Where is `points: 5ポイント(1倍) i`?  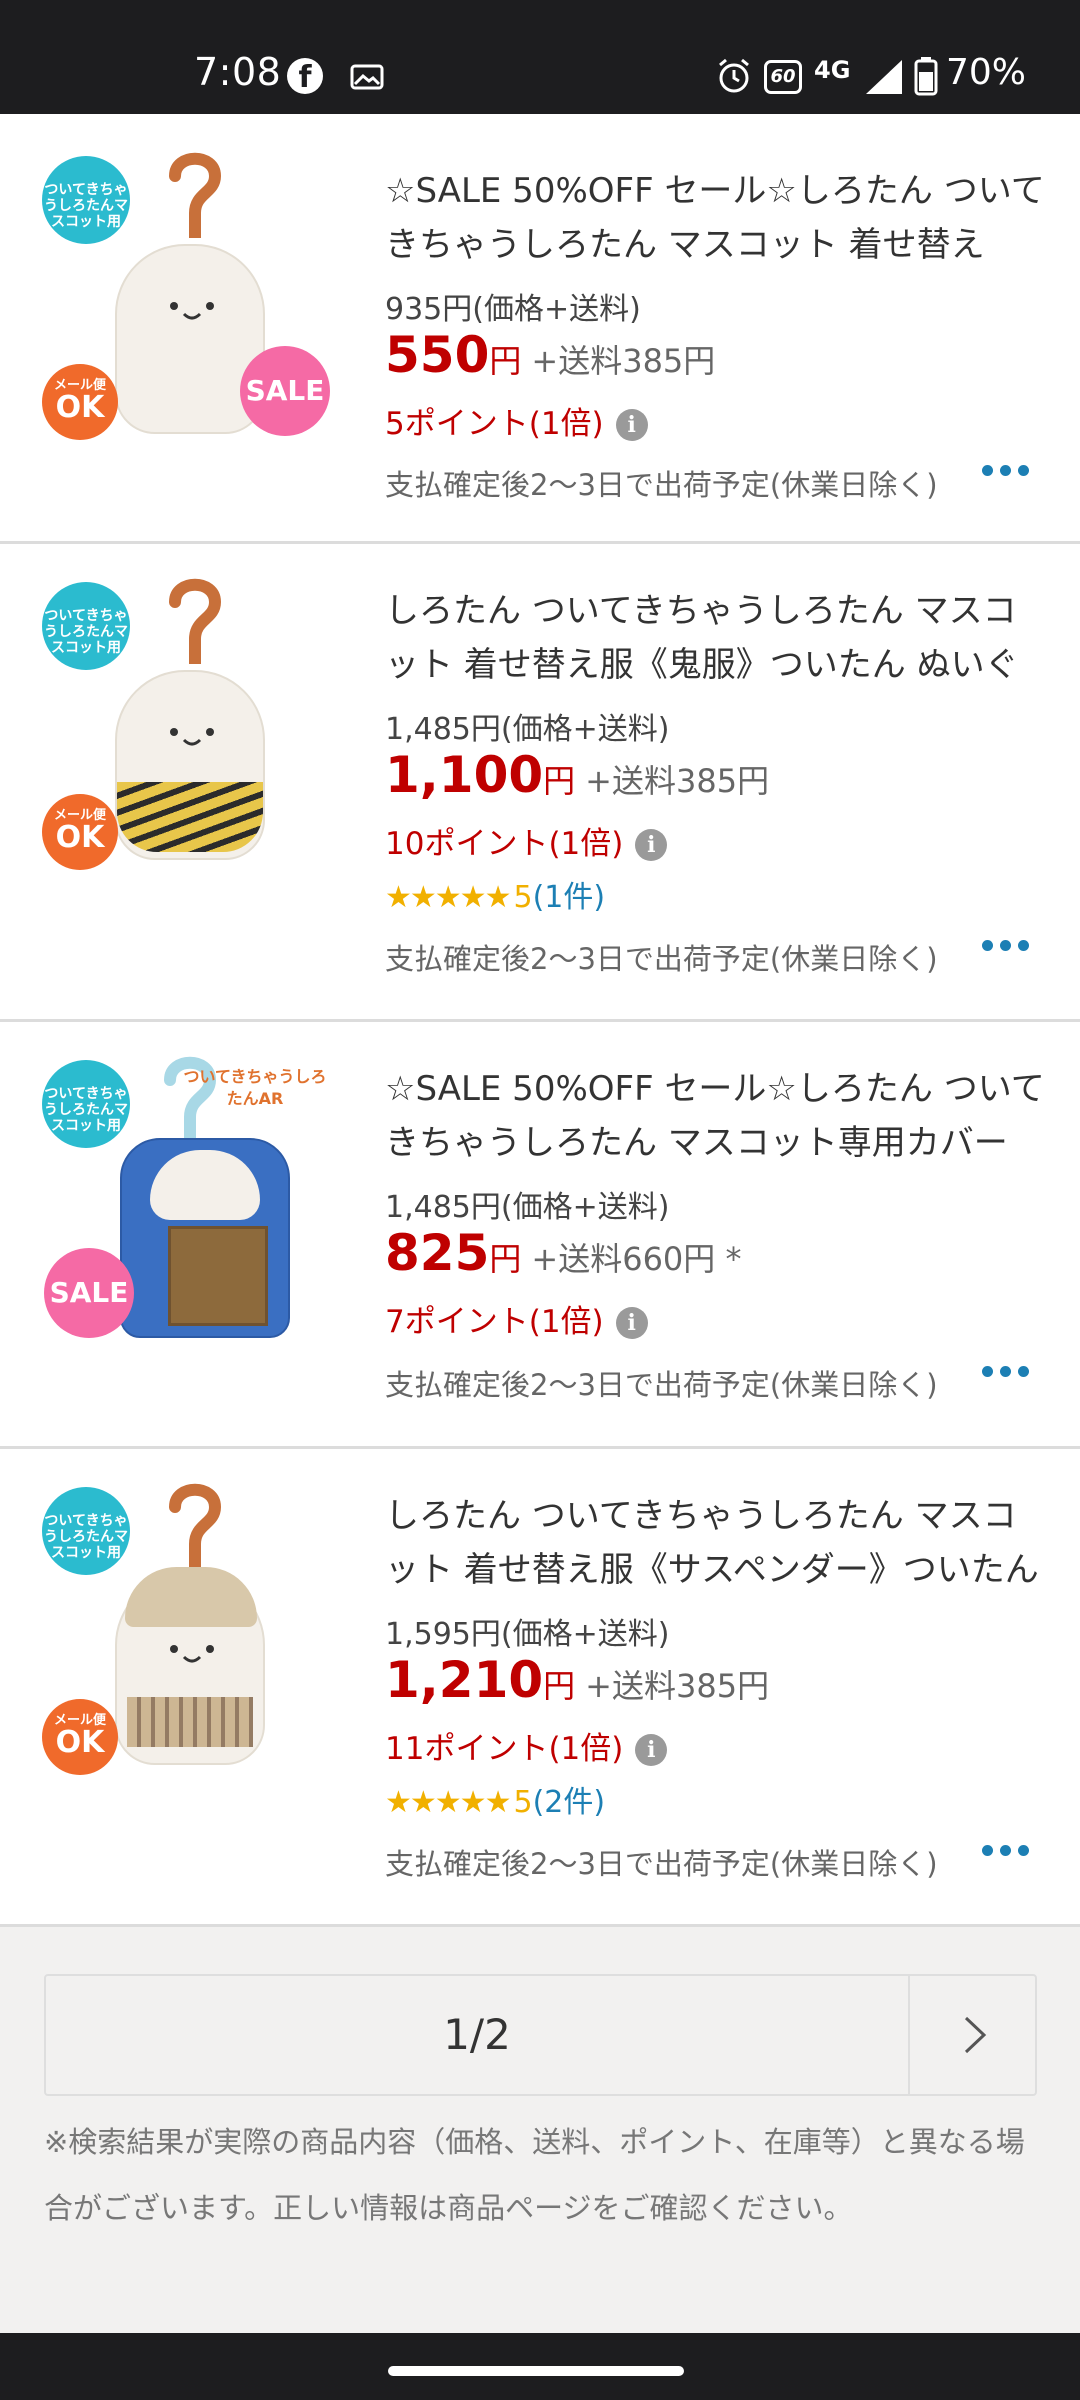 points: 5ポイント(1倍) i is located at coordinates (516, 420).